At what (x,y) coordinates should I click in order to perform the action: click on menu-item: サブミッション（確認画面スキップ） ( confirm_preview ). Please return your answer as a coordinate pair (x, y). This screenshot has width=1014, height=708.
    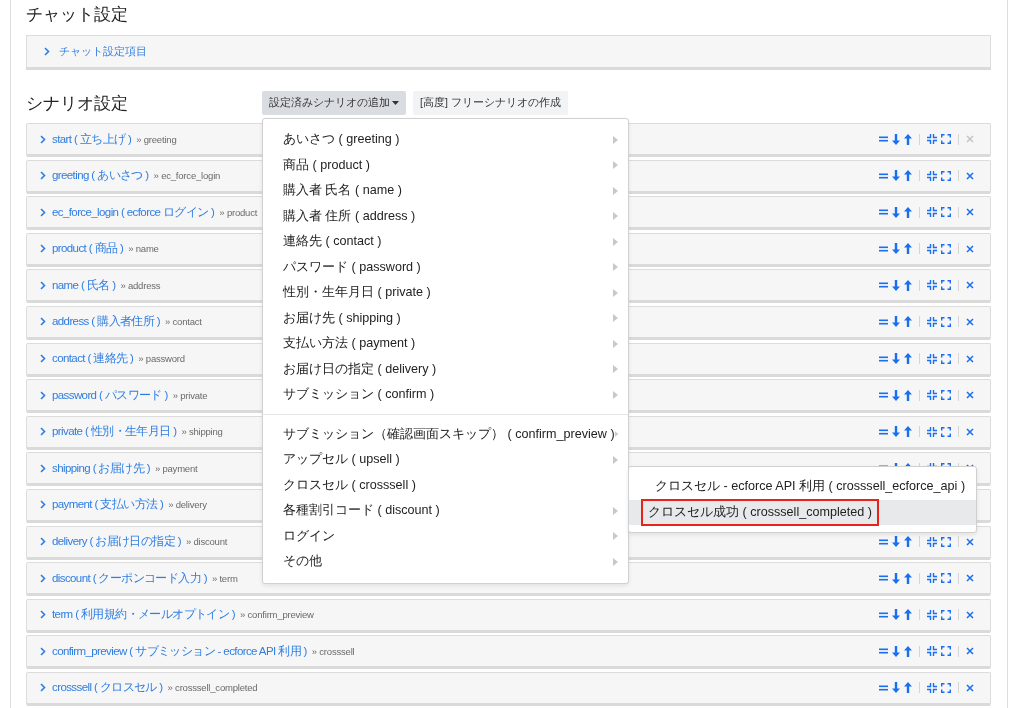
    Looking at the image, I should click on (445, 434).